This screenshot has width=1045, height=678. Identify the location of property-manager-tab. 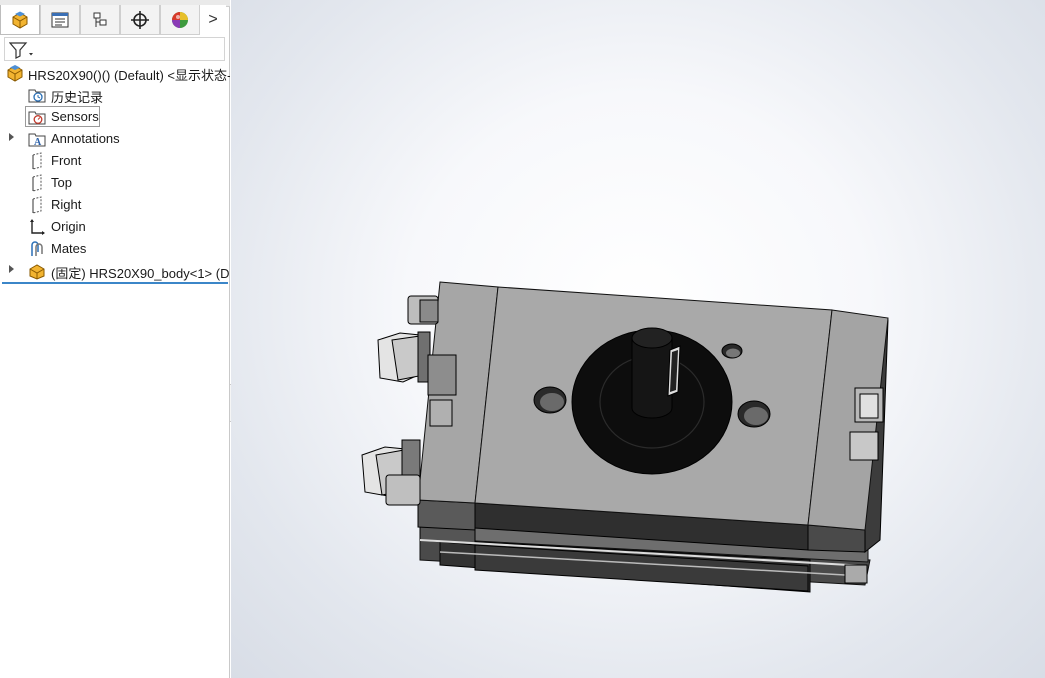
(60, 20).